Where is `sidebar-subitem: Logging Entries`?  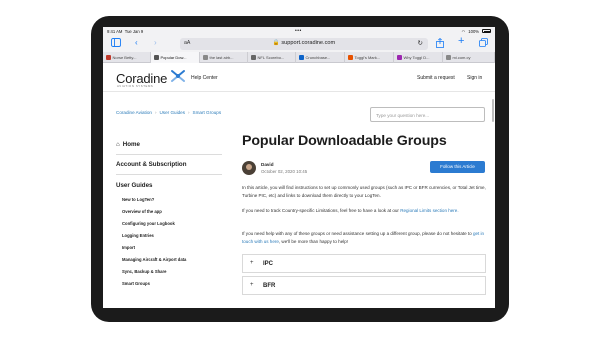 sidebar-subitem: Logging Entries is located at coordinates (138, 235).